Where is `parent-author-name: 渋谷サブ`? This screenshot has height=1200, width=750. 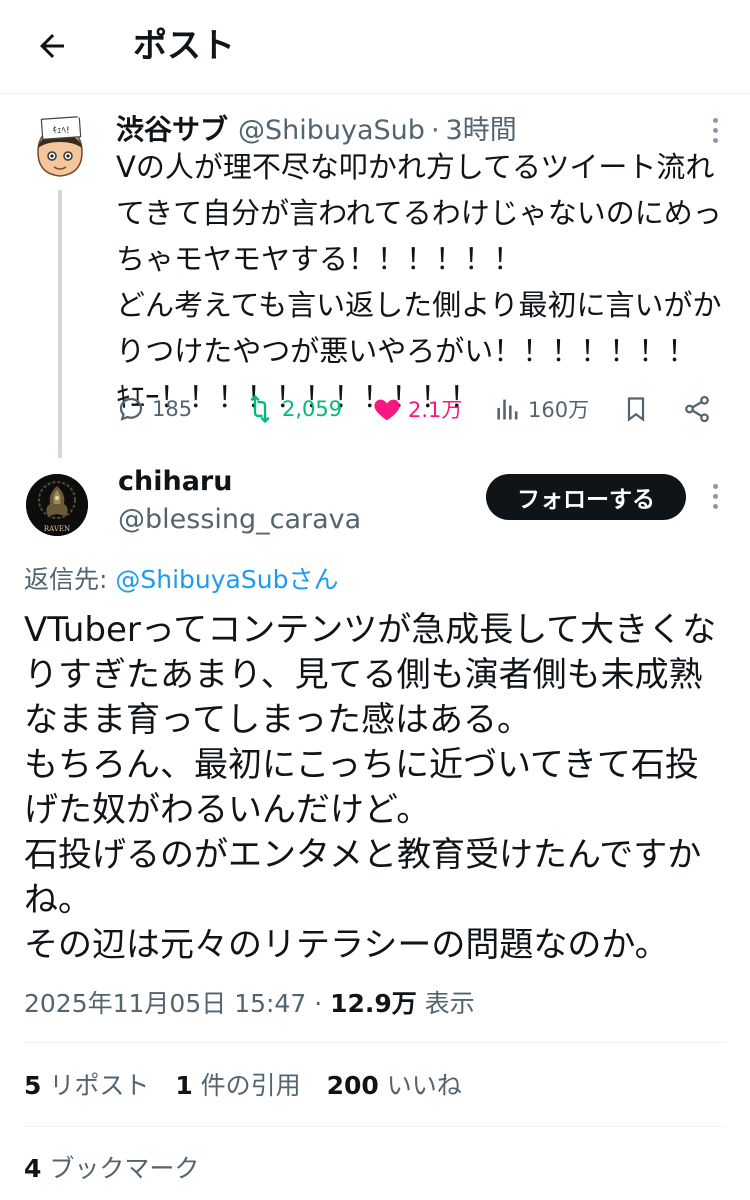 parent-author-name: 渋谷サブ is located at coordinates (172, 128).